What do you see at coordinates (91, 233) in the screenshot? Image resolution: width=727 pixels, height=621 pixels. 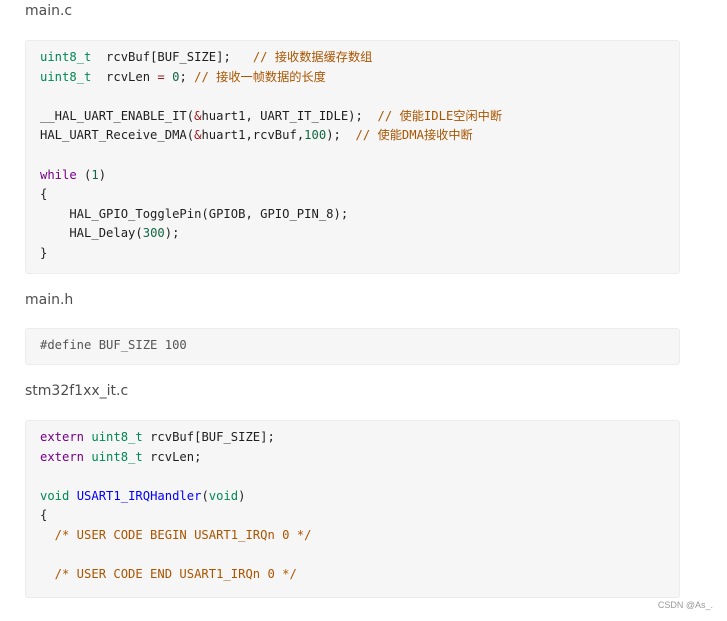 I see `code-token: HAL_Delay(` at bounding box center [91, 233].